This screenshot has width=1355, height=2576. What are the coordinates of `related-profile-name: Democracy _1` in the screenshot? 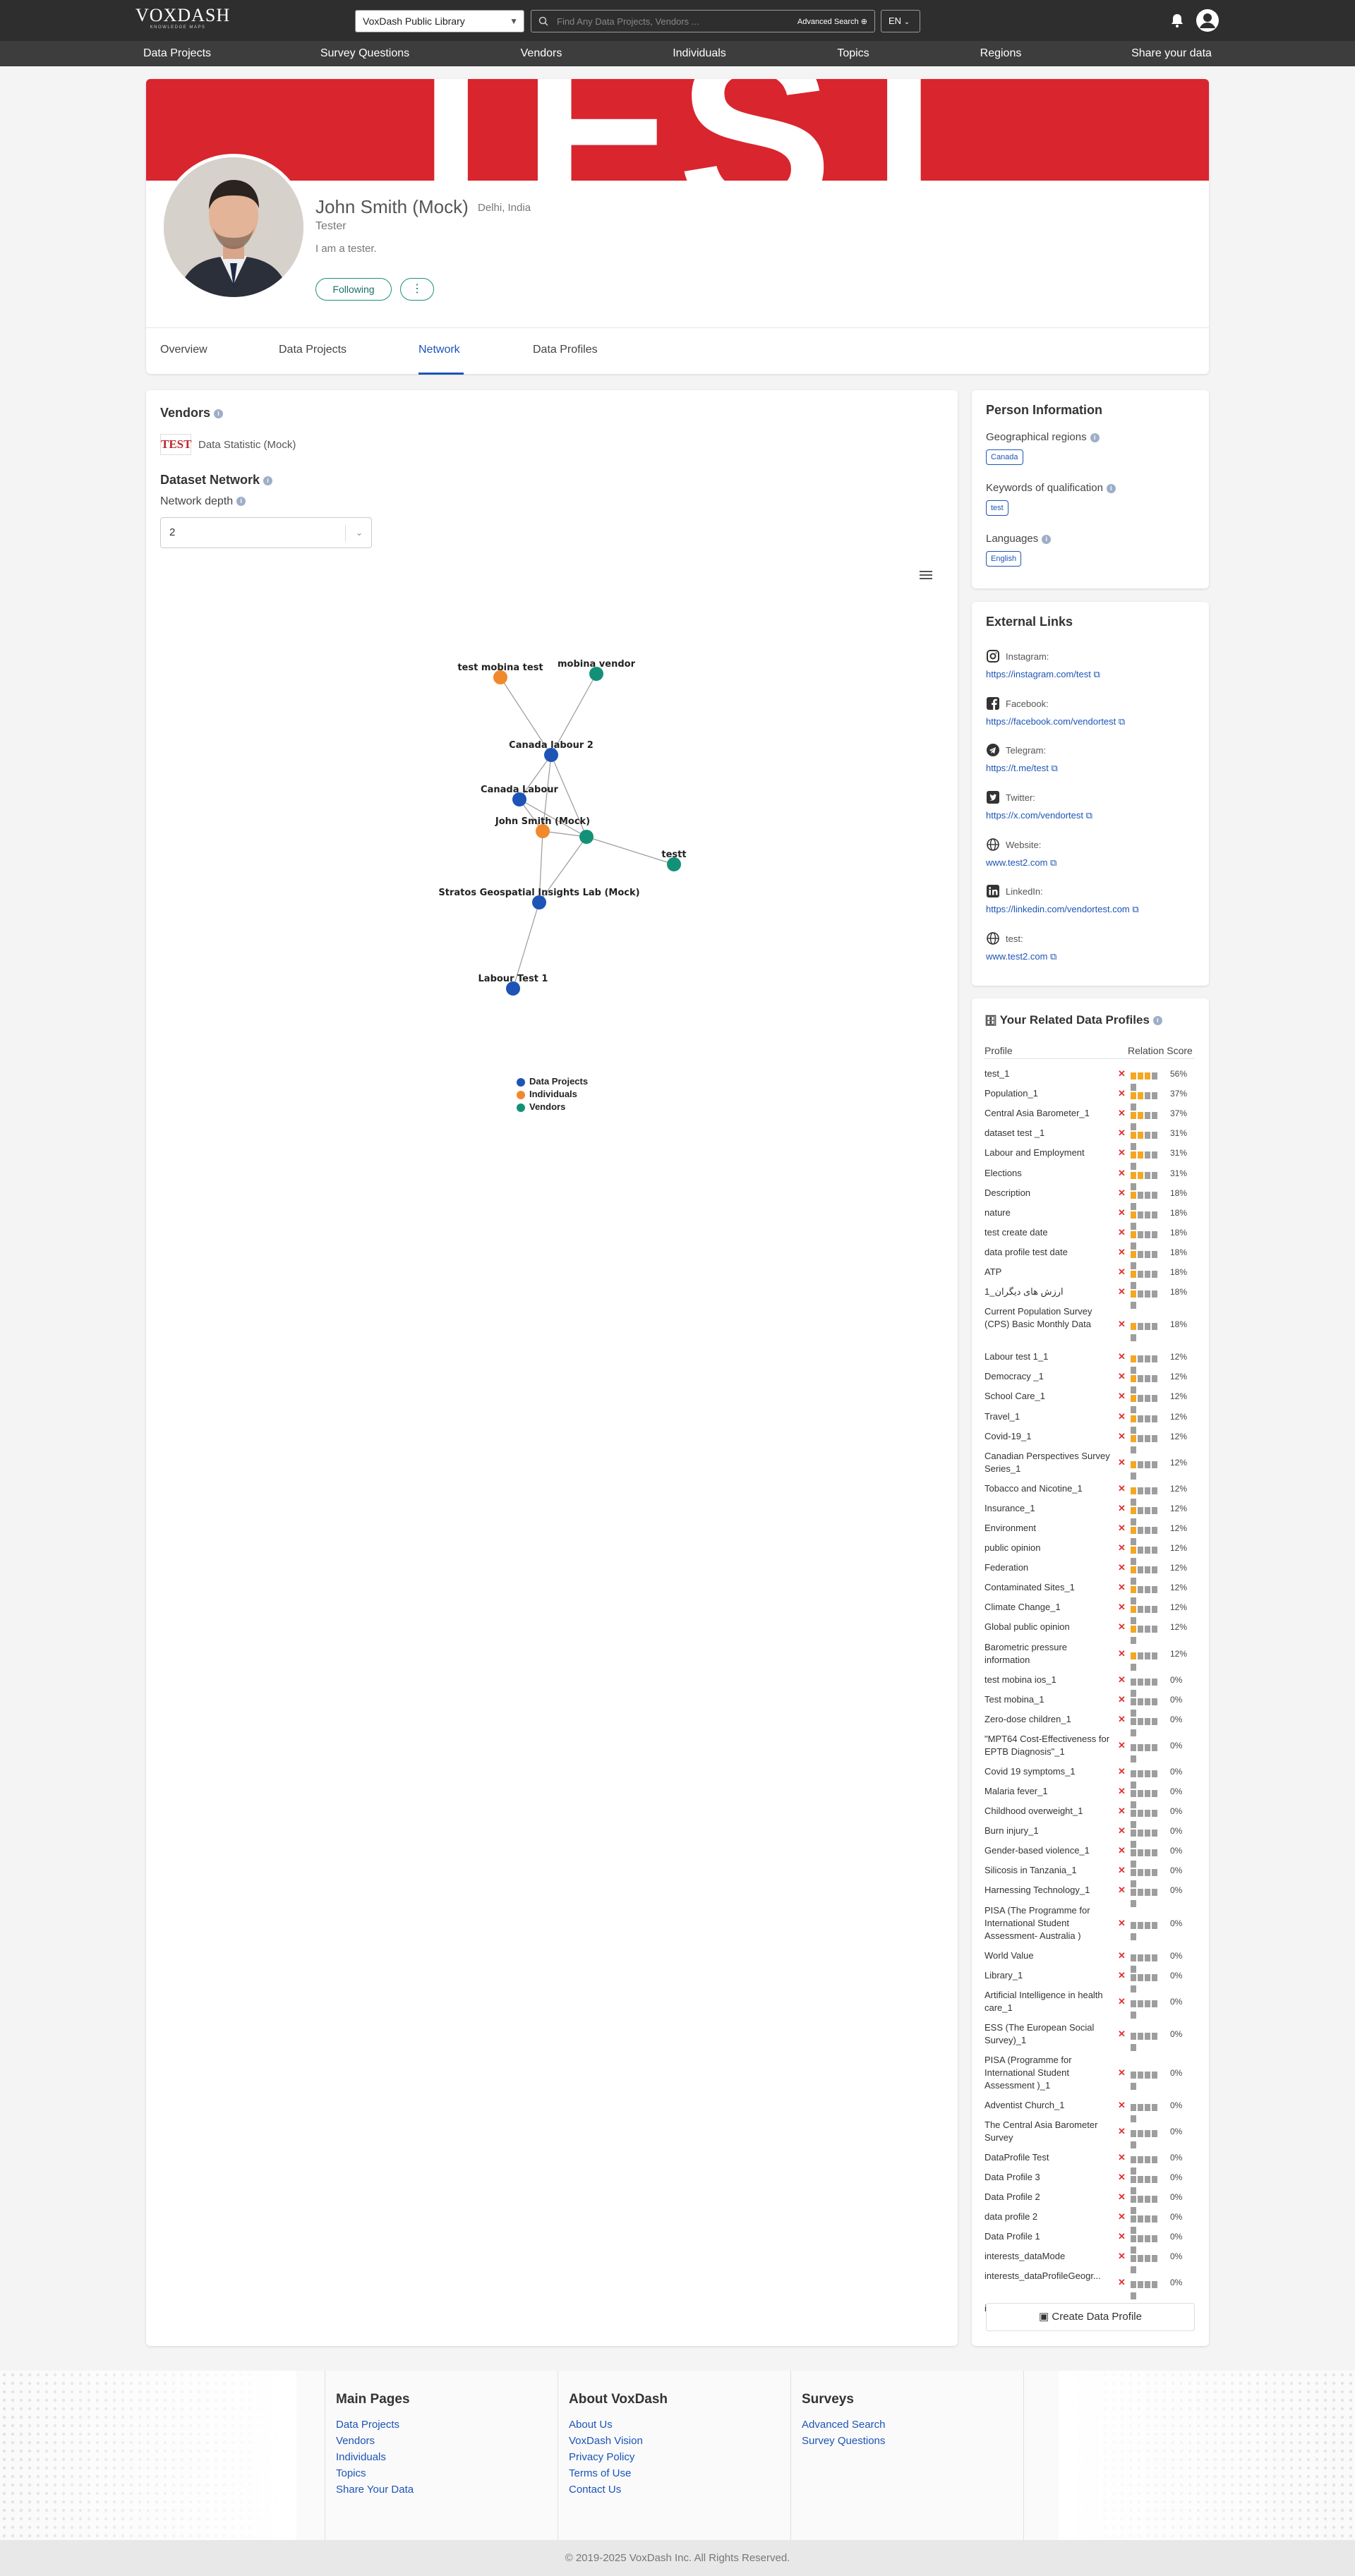 It's located at (1049, 1377).